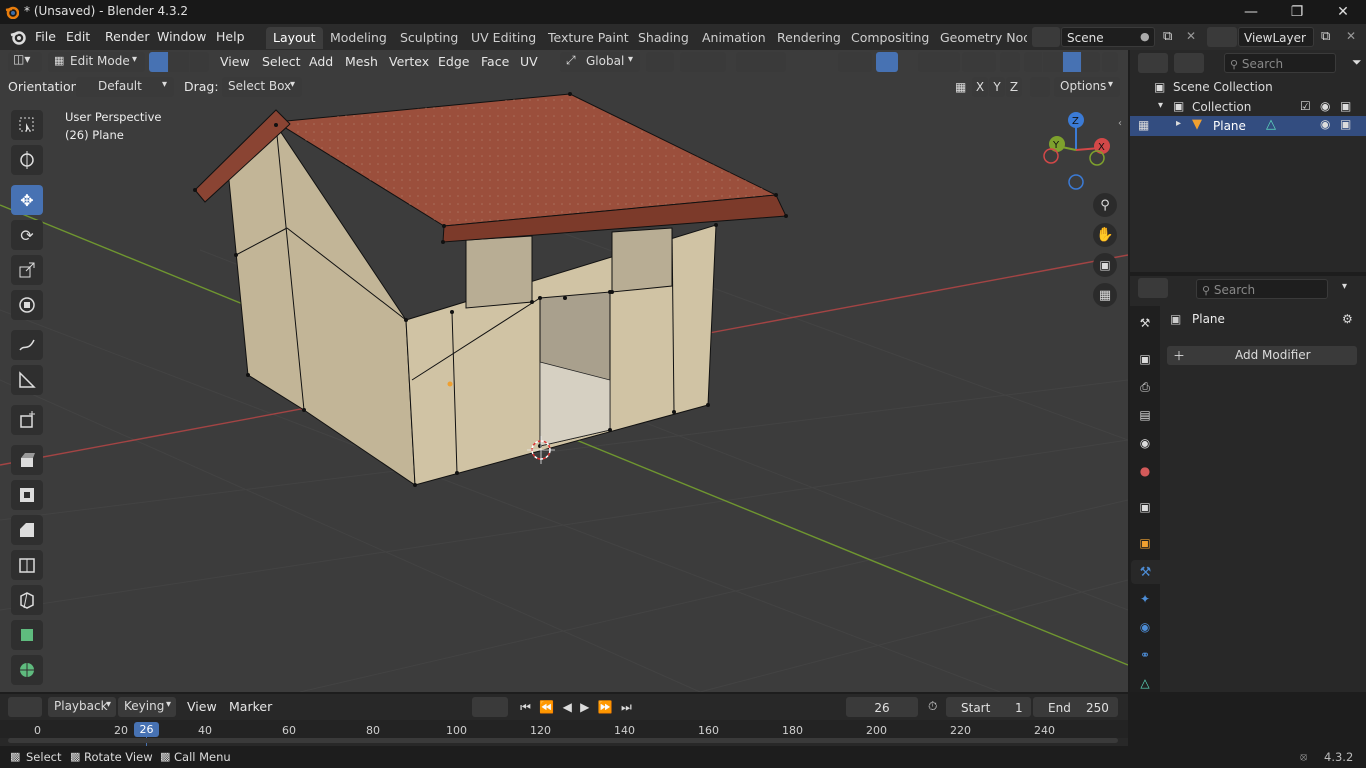 Image resolution: width=1366 pixels, height=768 pixels. What do you see at coordinates (761, 62) in the screenshot?
I see `proportional-edit-button` at bounding box center [761, 62].